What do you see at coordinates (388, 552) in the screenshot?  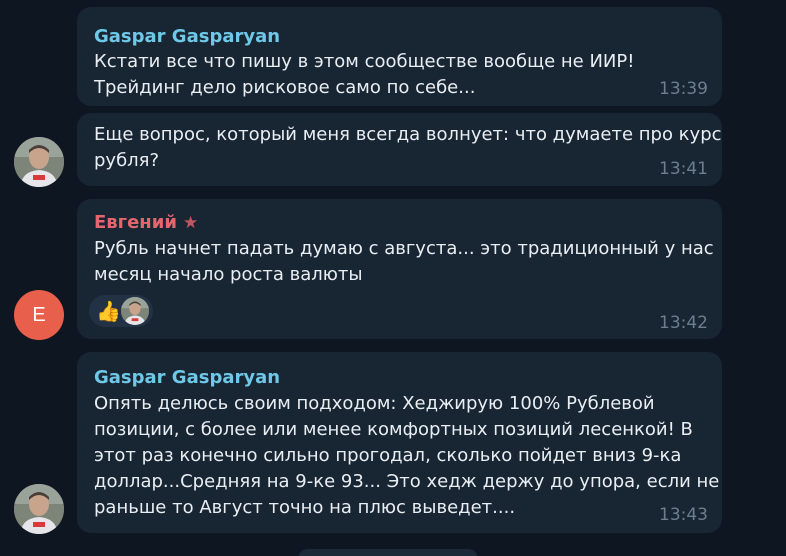 I see `bottom-pill` at bounding box center [388, 552].